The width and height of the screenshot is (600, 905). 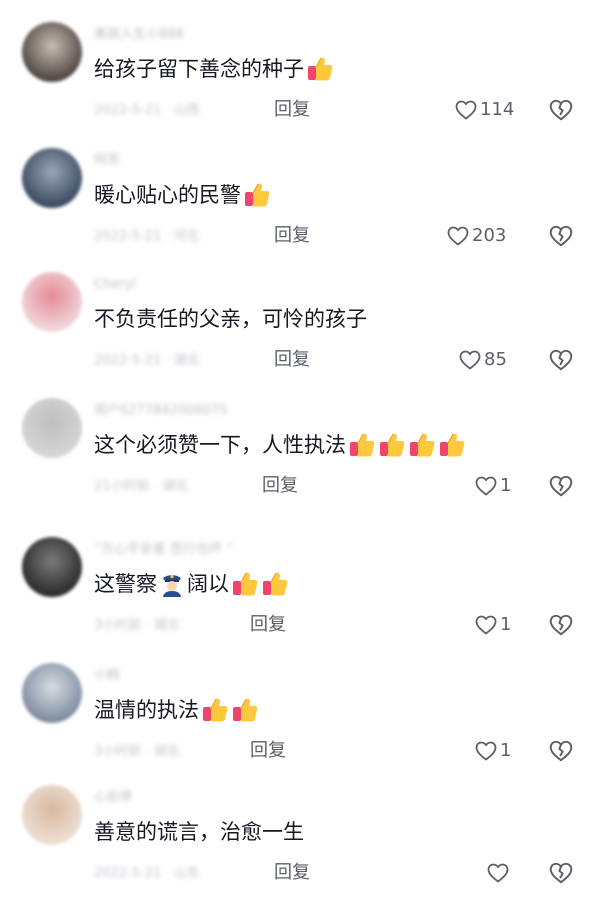 I want to click on comment-meta: 2022-5-21 · 河北, so click(x=147, y=236).